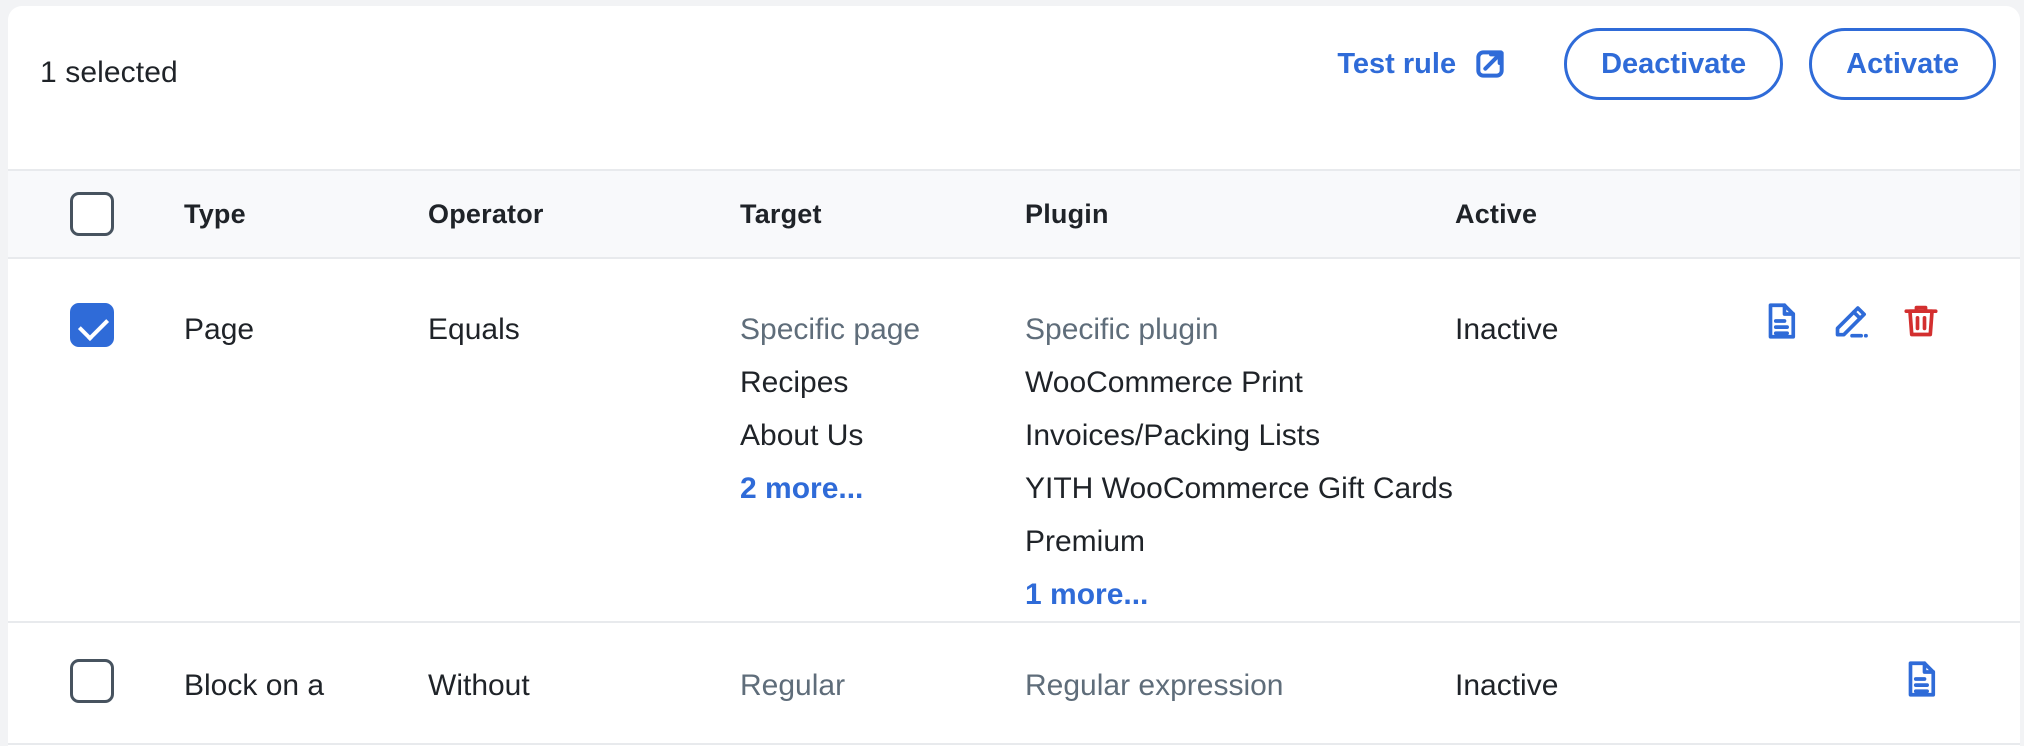 The image size is (2024, 746). I want to click on plugin-value: YITH WooCommerce Gift Cards Premium, so click(1239, 515).